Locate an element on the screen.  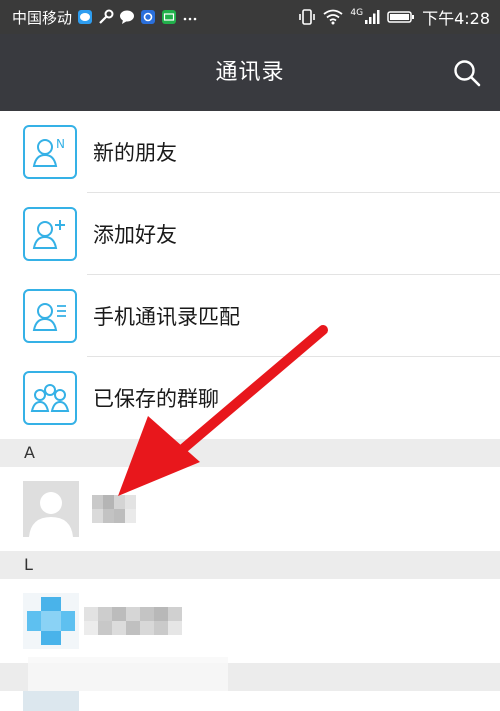
saved-groups-label: 已保存的群聊 is located at coordinates (156, 399).